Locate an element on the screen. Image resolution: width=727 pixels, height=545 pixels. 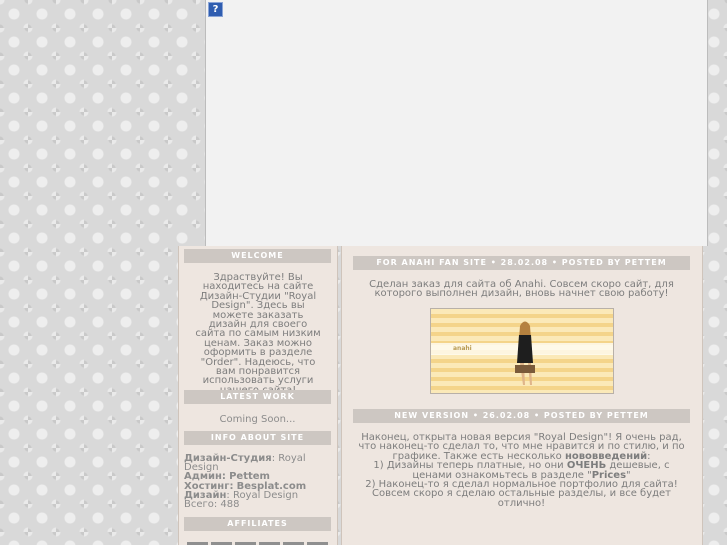
sidebar-title-welcome: Welcome is located at coordinates (257, 256).